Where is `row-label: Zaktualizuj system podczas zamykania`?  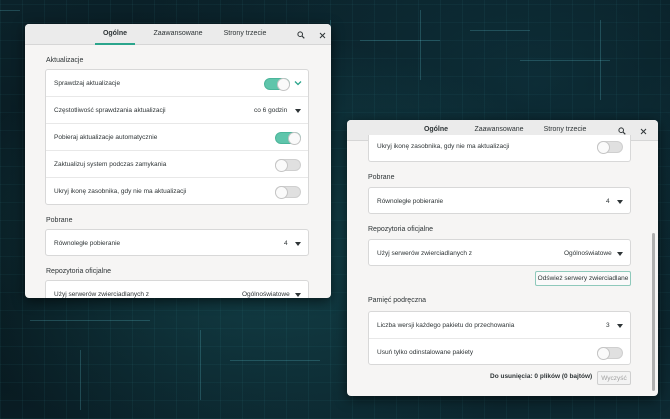 row-label: Zaktualizuj system podczas zamykania is located at coordinates (110, 164).